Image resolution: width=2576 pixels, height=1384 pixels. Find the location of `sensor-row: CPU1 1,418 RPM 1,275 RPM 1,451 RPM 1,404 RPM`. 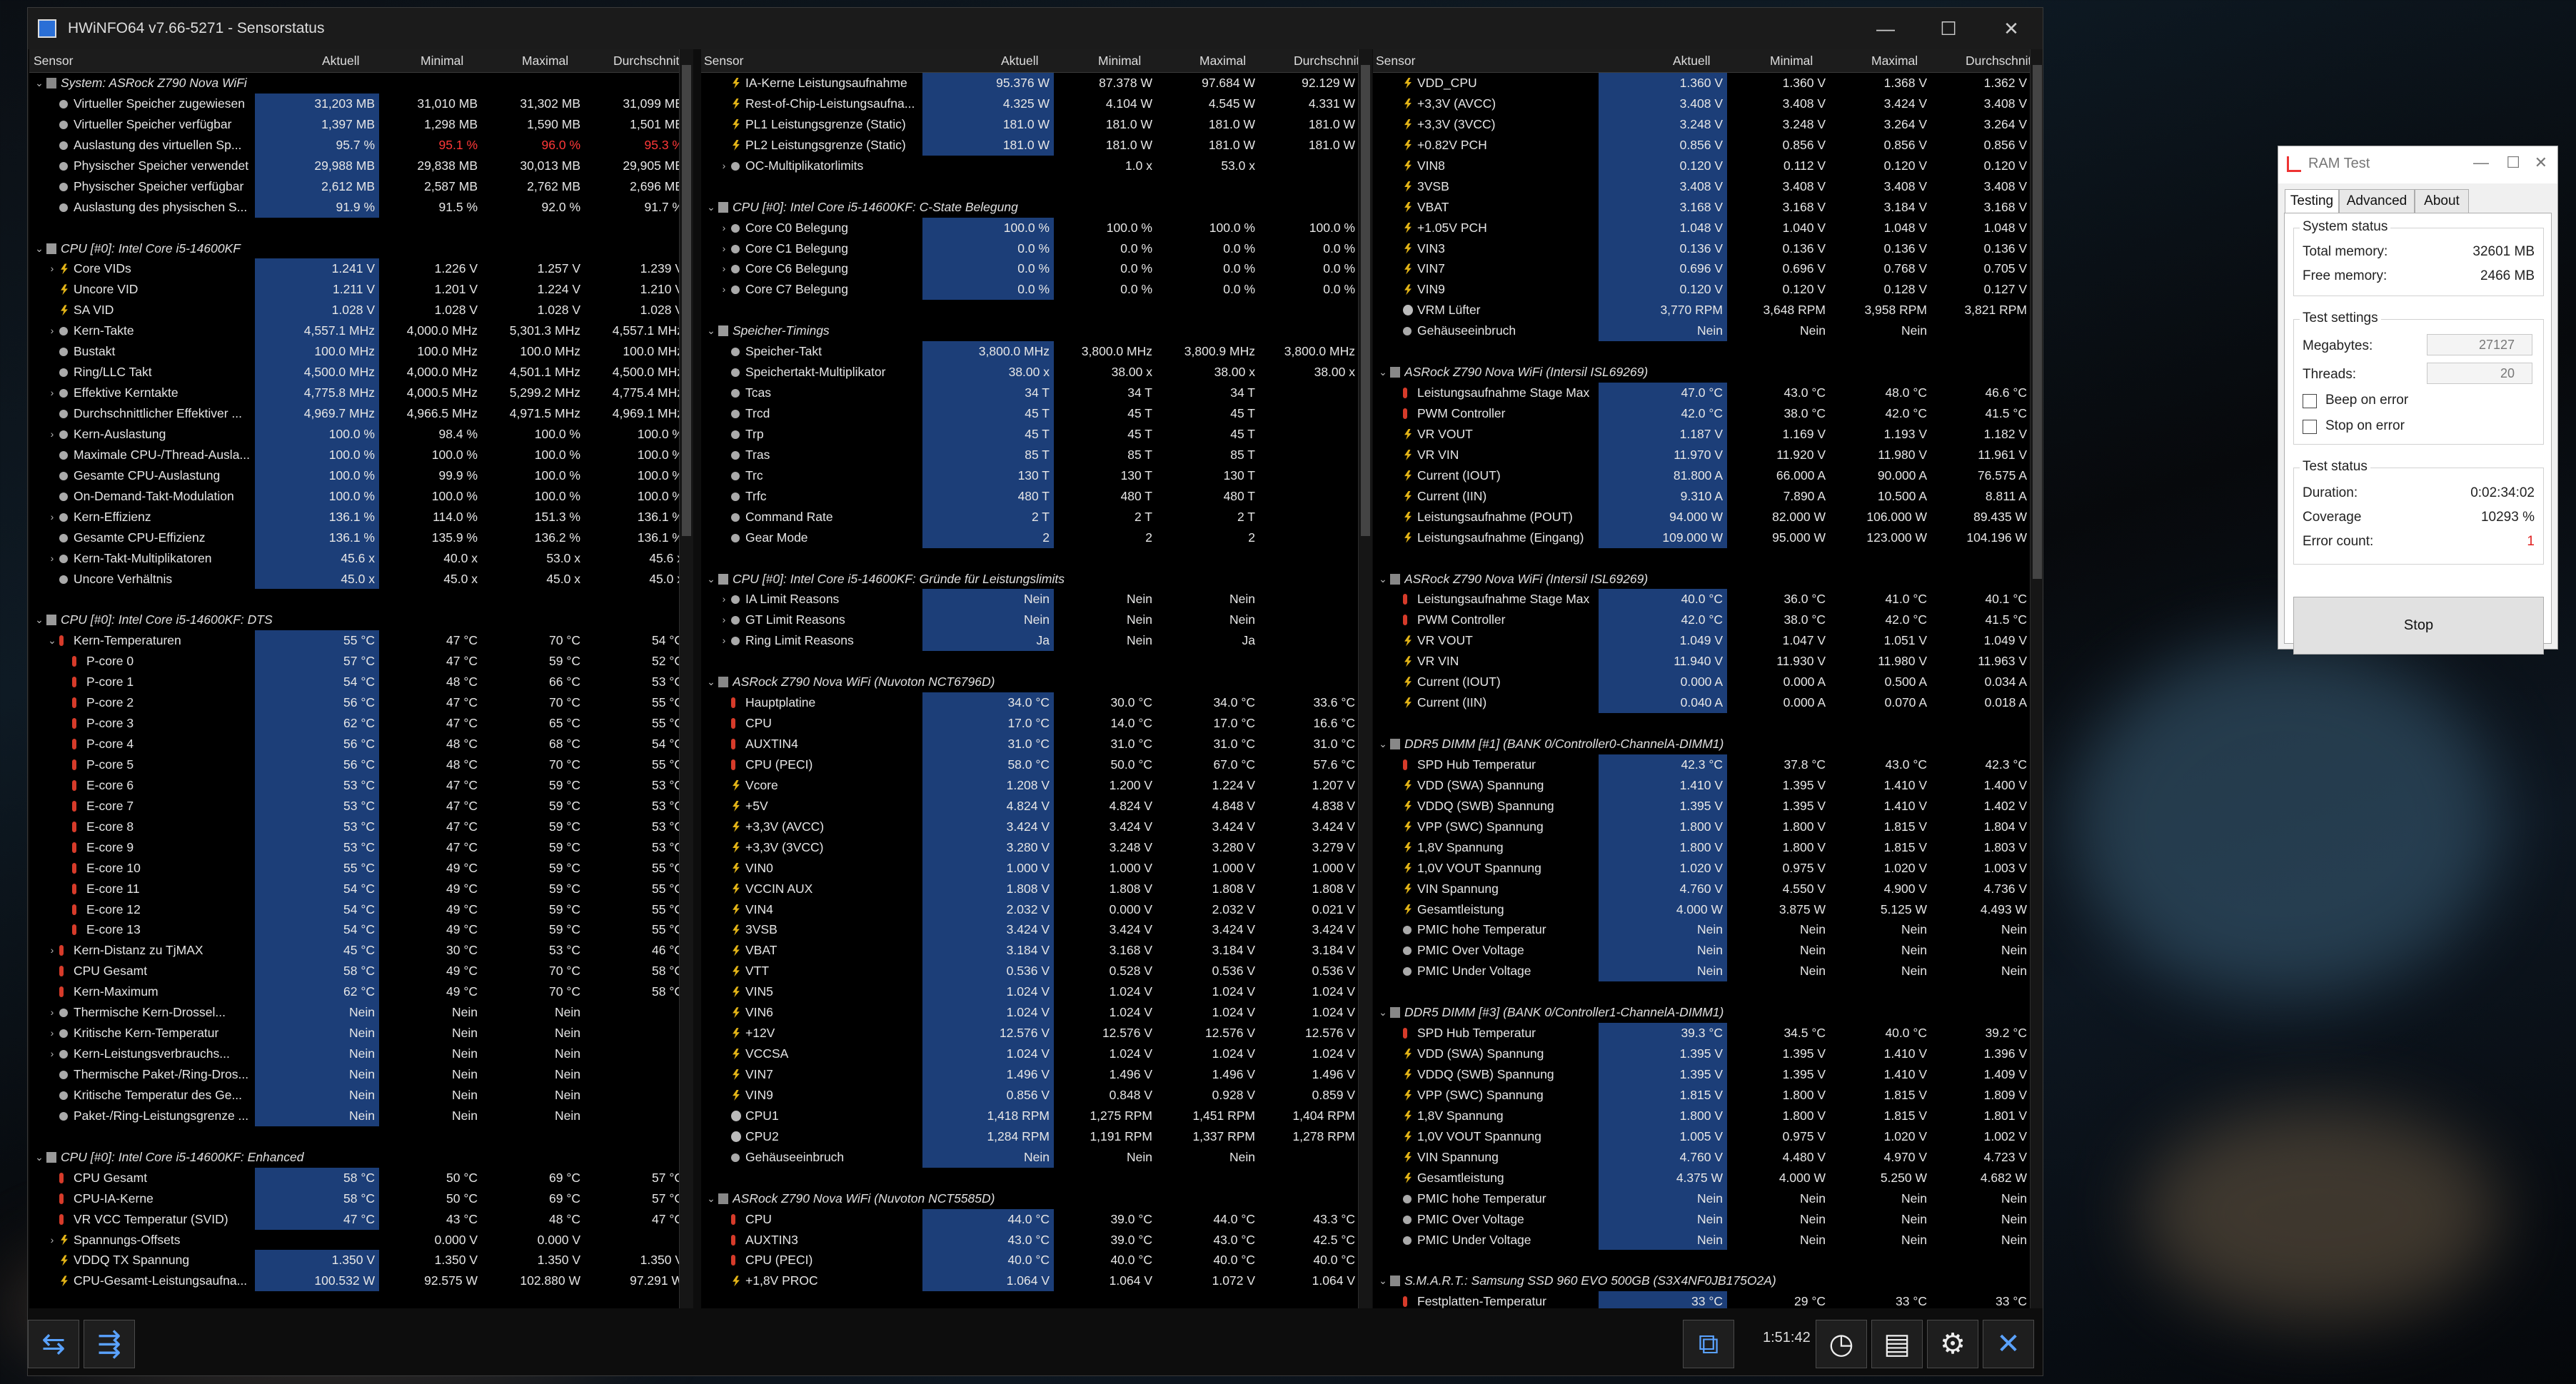

sensor-row: CPU1 1,418 RPM 1,275 RPM 1,451 RPM 1,404 RPM is located at coordinates (1029, 1115).